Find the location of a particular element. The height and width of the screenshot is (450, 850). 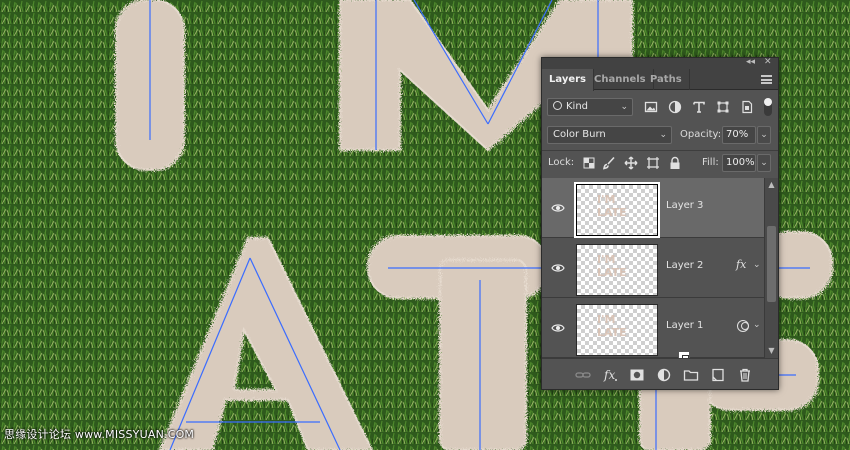

smart-object-filter-icon is located at coordinates (747, 107).